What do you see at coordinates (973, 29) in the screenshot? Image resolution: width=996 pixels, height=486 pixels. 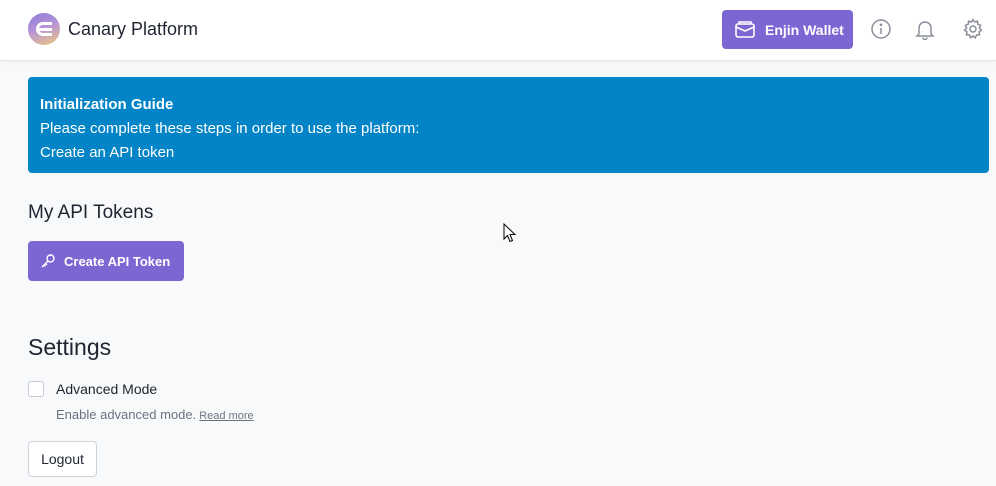 I see `gear-icon` at bounding box center [973, 29].